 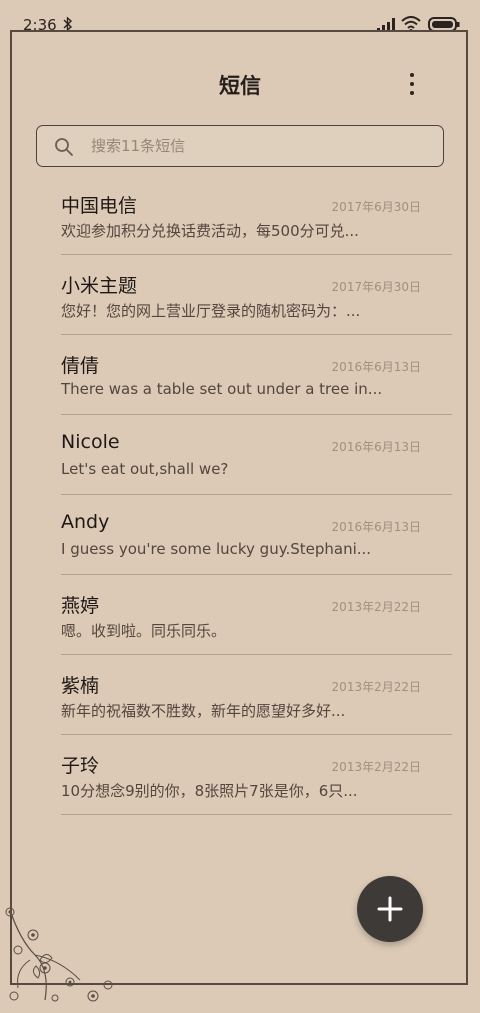 I want to click on message-sender: 中国电信, so click(x=99, y=206).